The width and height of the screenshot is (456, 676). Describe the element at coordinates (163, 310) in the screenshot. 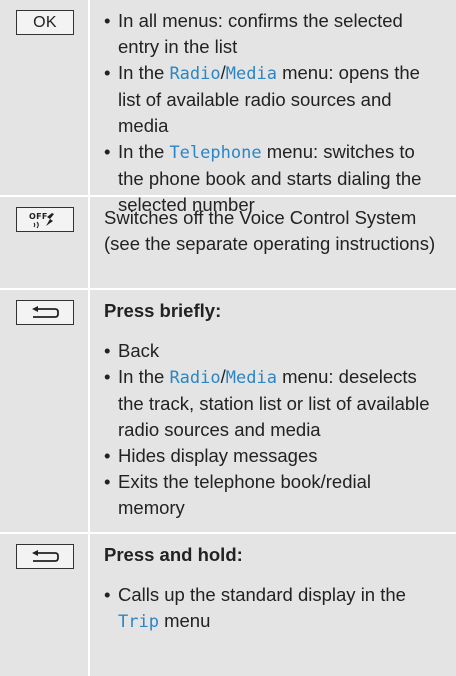

I see `press-briefly-heading: Press briefly:` at that location.